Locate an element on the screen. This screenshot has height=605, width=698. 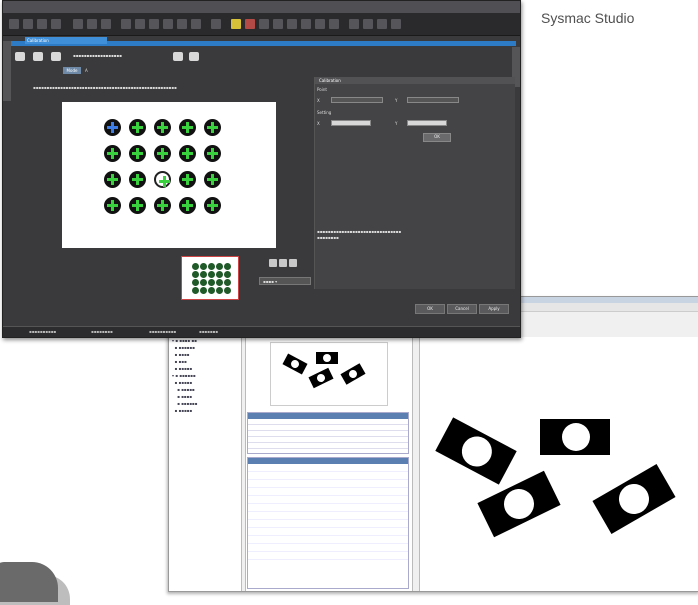
setting-y-field is located at coordinates (427, 123).